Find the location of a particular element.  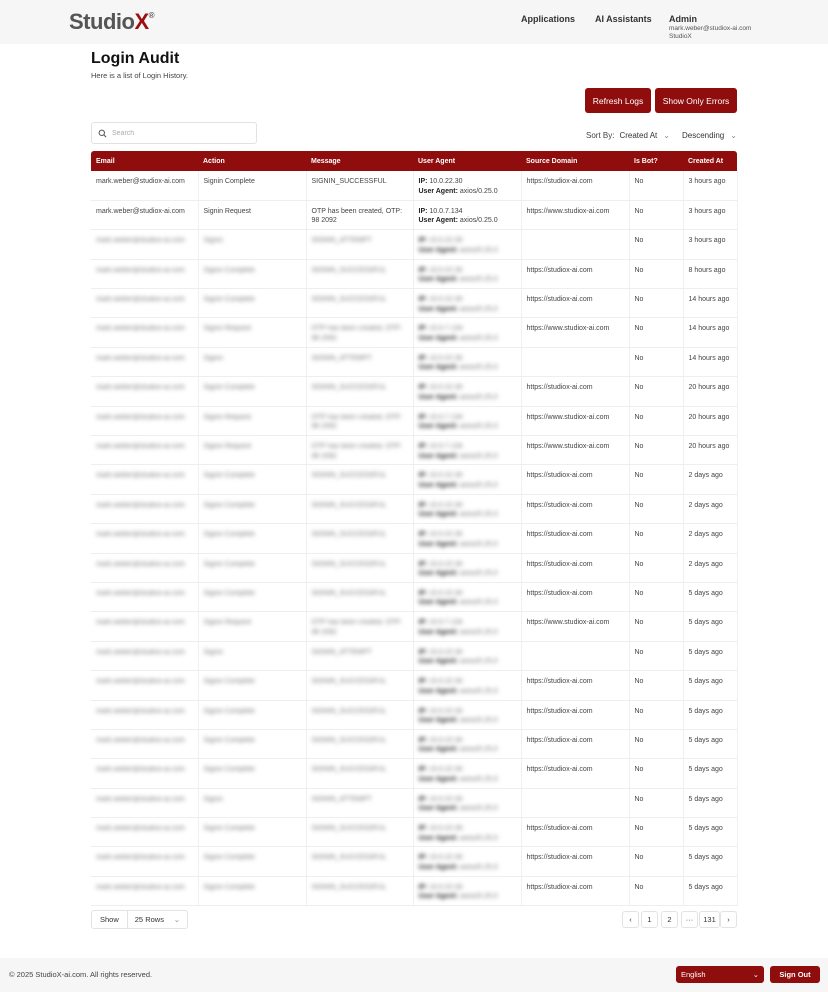

refresh-logs-button: Refresh Logs is located at coordinates (618, 100).